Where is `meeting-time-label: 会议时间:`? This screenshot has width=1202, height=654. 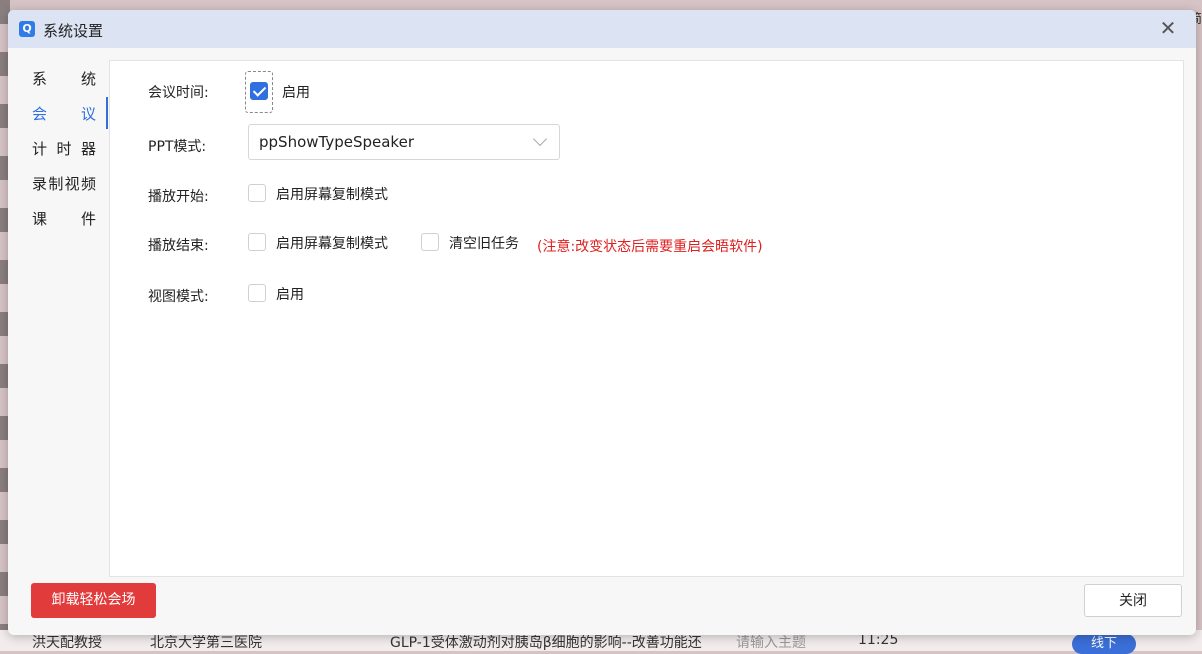 meeting-time-label: 会议时间: is located at coordinates (178, 93).